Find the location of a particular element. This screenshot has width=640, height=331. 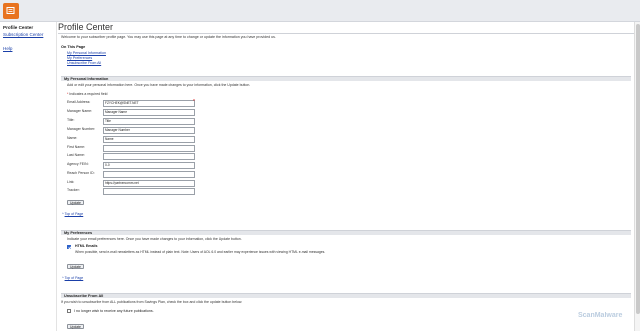

tracker-field is located at coordinates (149, 191).